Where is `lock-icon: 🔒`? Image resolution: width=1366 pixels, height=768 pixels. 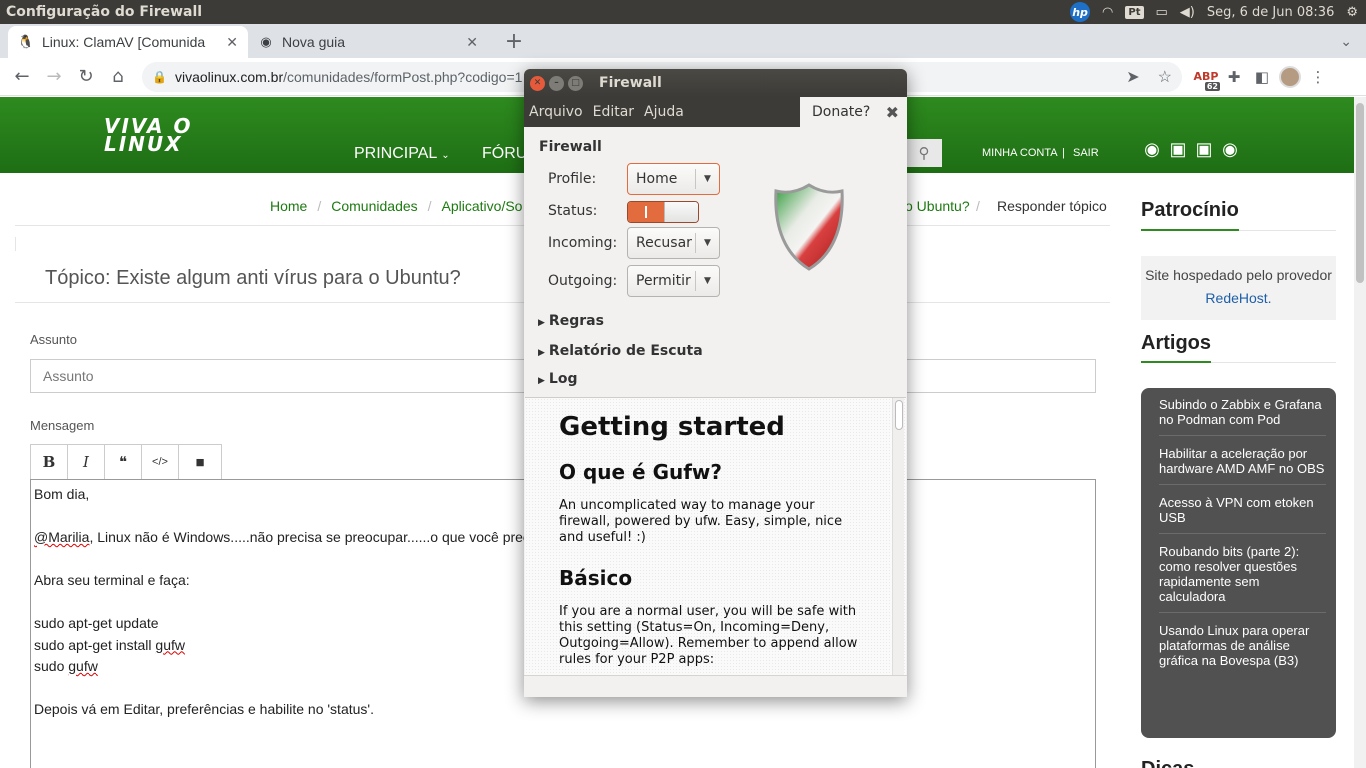
lock-icon: 🔒 is located at coordinates (159, 77).